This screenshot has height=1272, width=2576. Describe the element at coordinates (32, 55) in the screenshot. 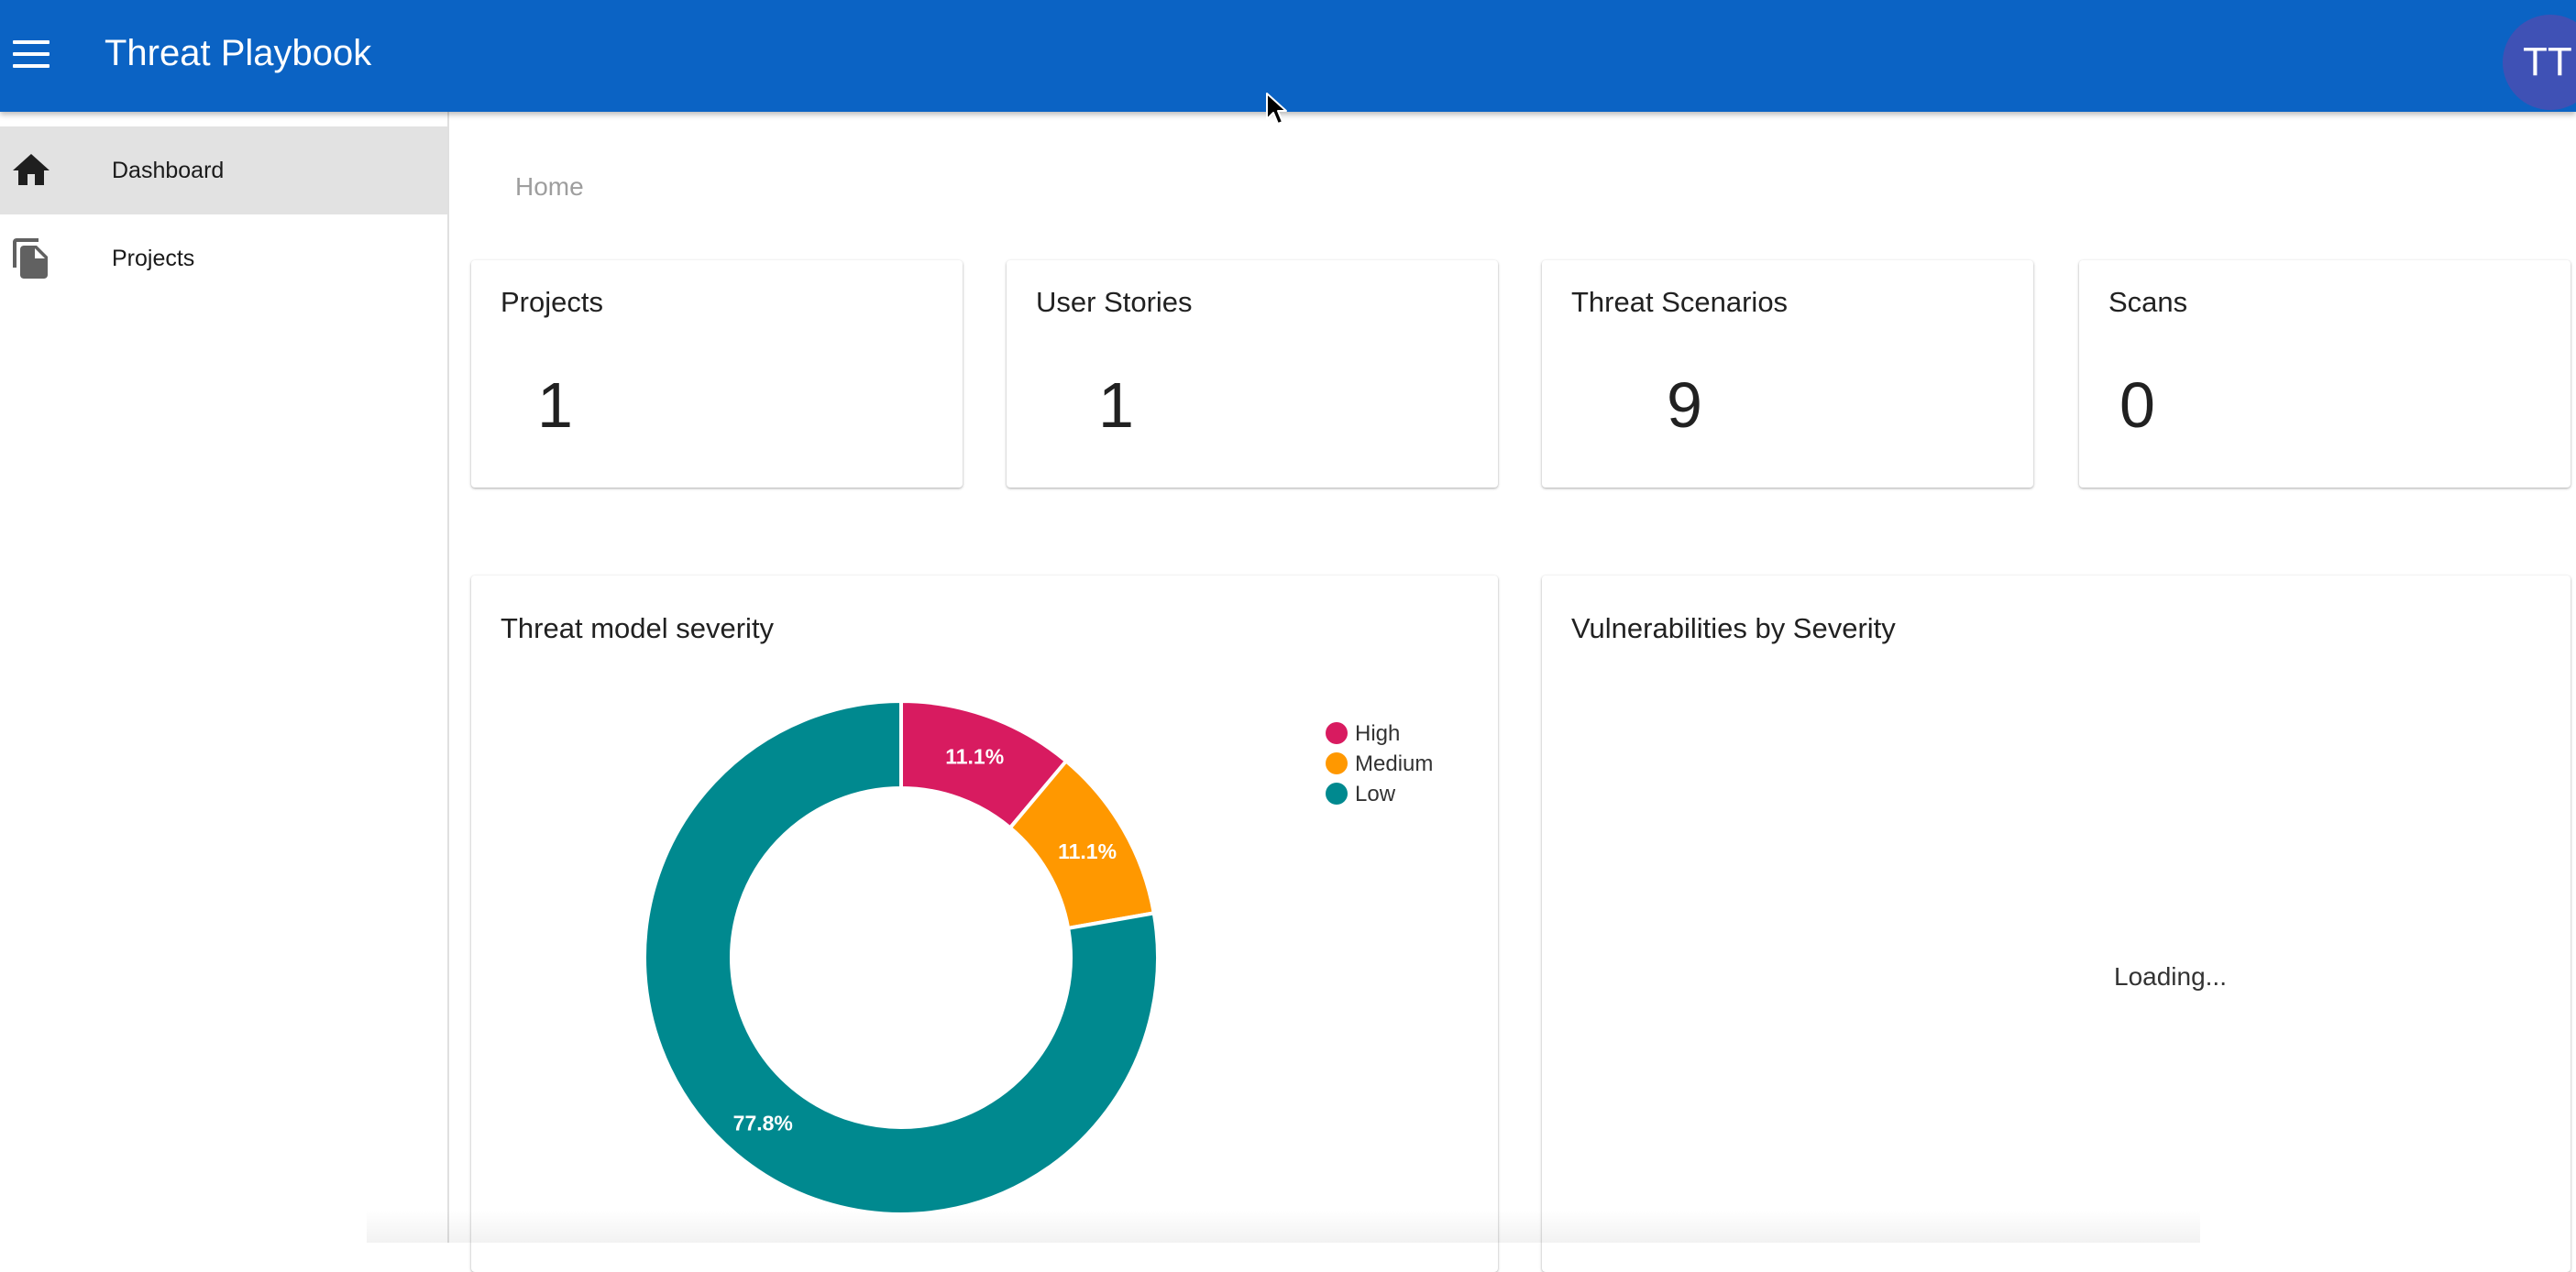

I see `menu-icon` at that location.